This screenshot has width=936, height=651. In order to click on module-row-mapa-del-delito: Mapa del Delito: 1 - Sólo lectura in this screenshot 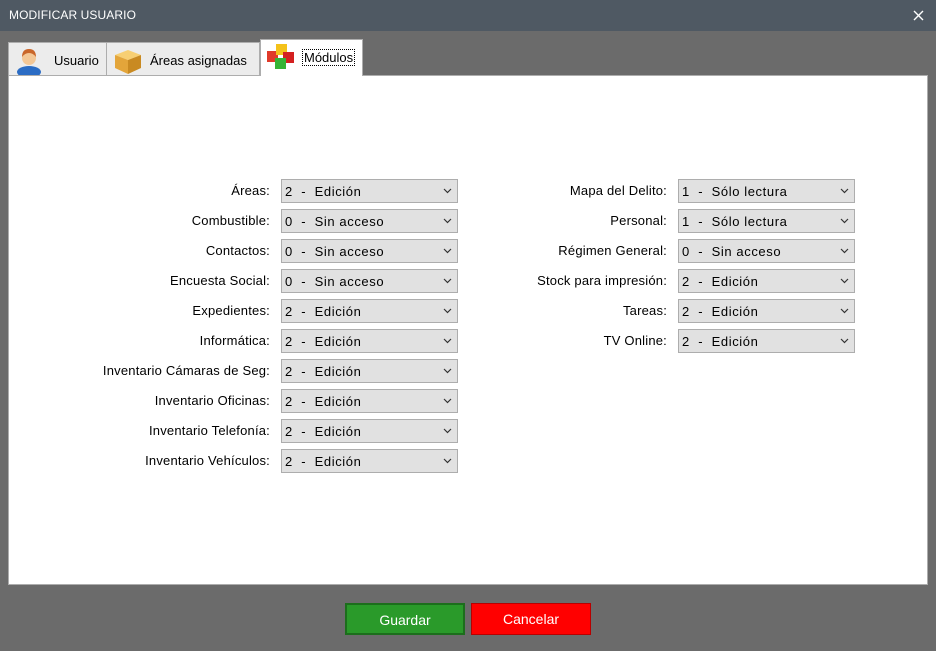, I will do `click(669, 191)`.